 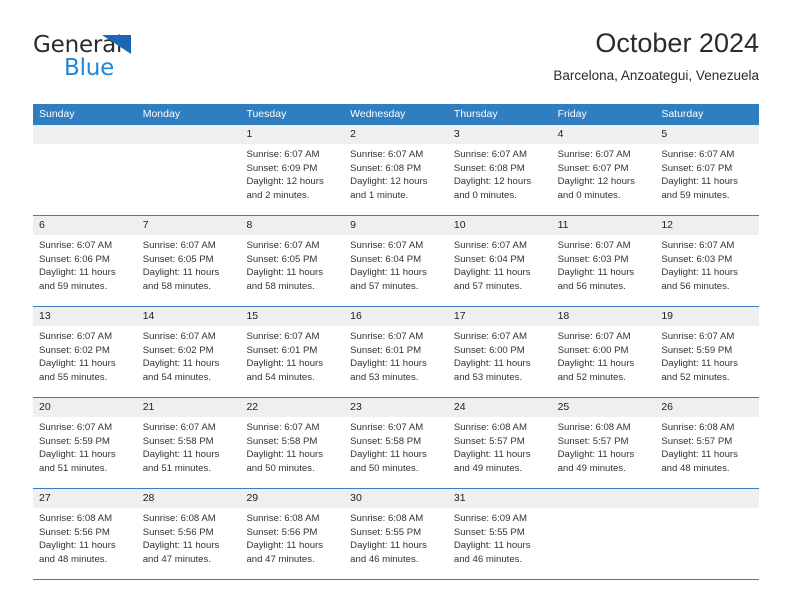 I want to click on day-number: 18, so click(x=563, y=316).